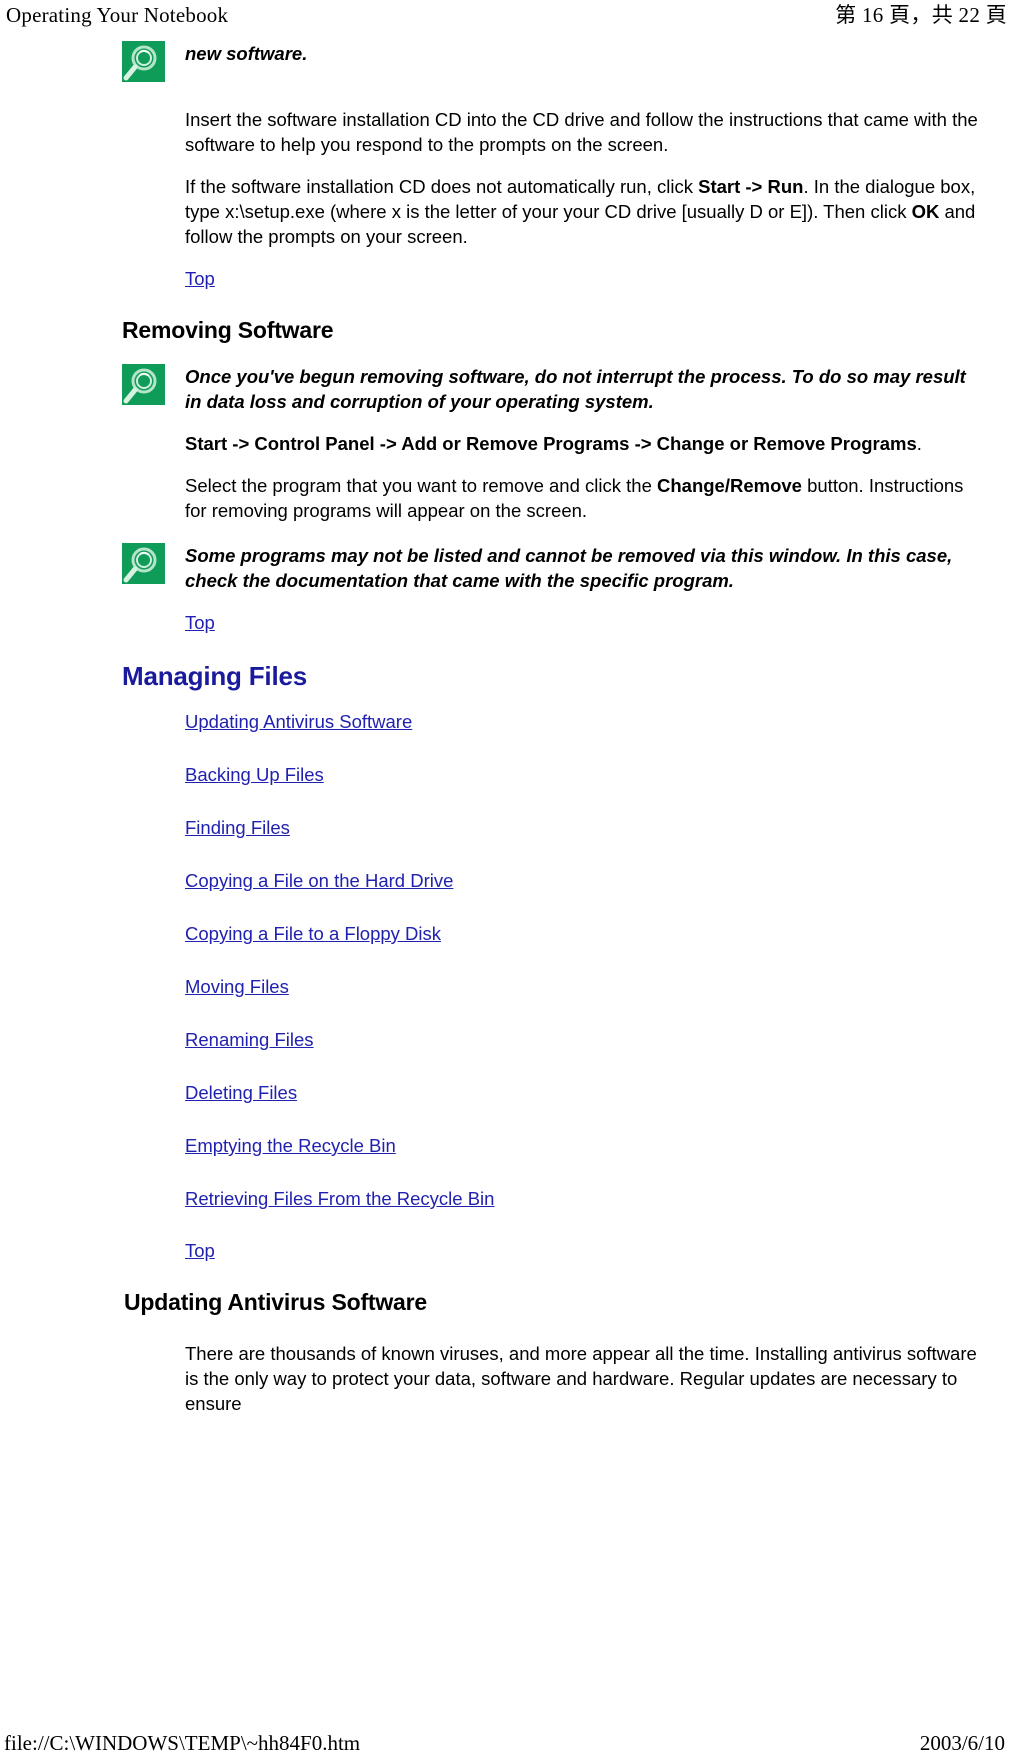 The width and height of the screenshot is (1013, 1754). Describe the element at coordinates (552, 60) in the screenshot. I see `note-block-new-software: new software.` at that location.